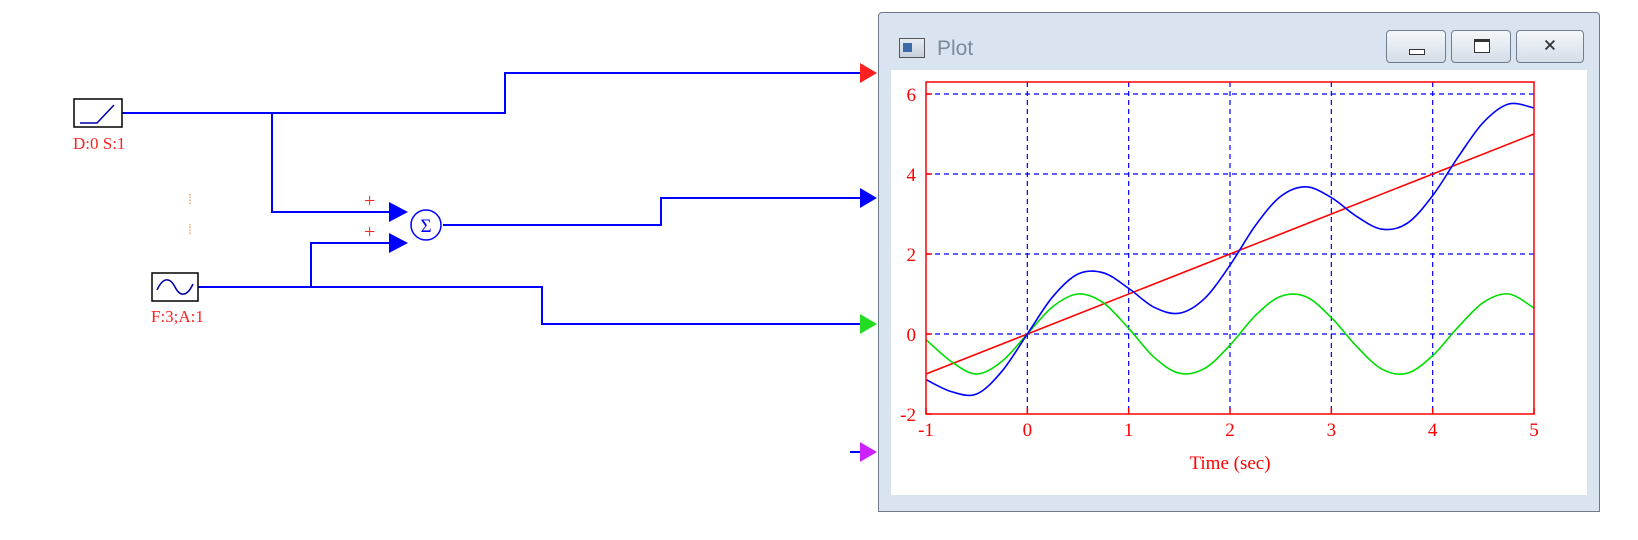  What do you see at coordinates (98, 113) in the screenshot?
I see `ramp-block` at bounding box center [98, 113].